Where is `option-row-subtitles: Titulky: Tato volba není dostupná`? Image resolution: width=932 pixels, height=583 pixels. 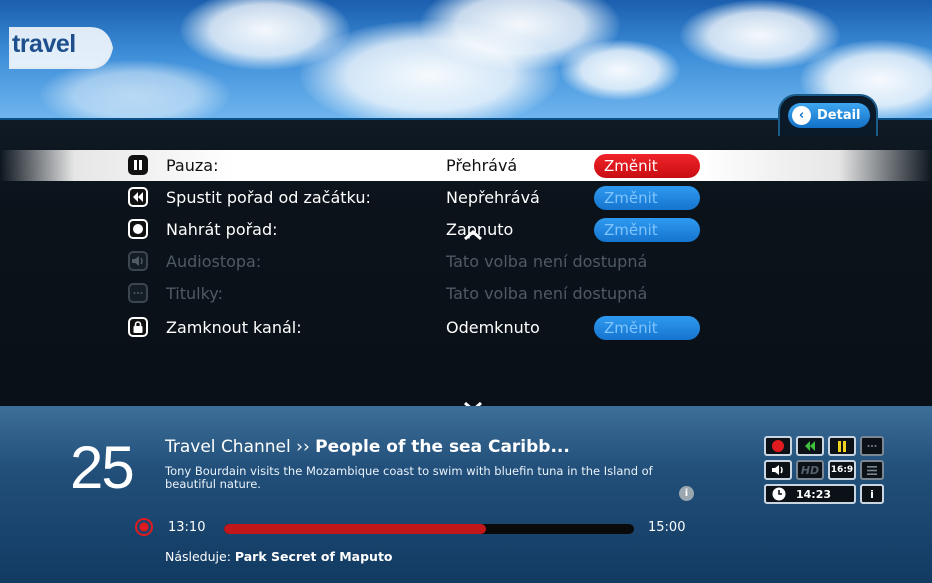 option-row-subtitles: Titulky: Tato volba není dostupná is located at coordinates (466, 293).